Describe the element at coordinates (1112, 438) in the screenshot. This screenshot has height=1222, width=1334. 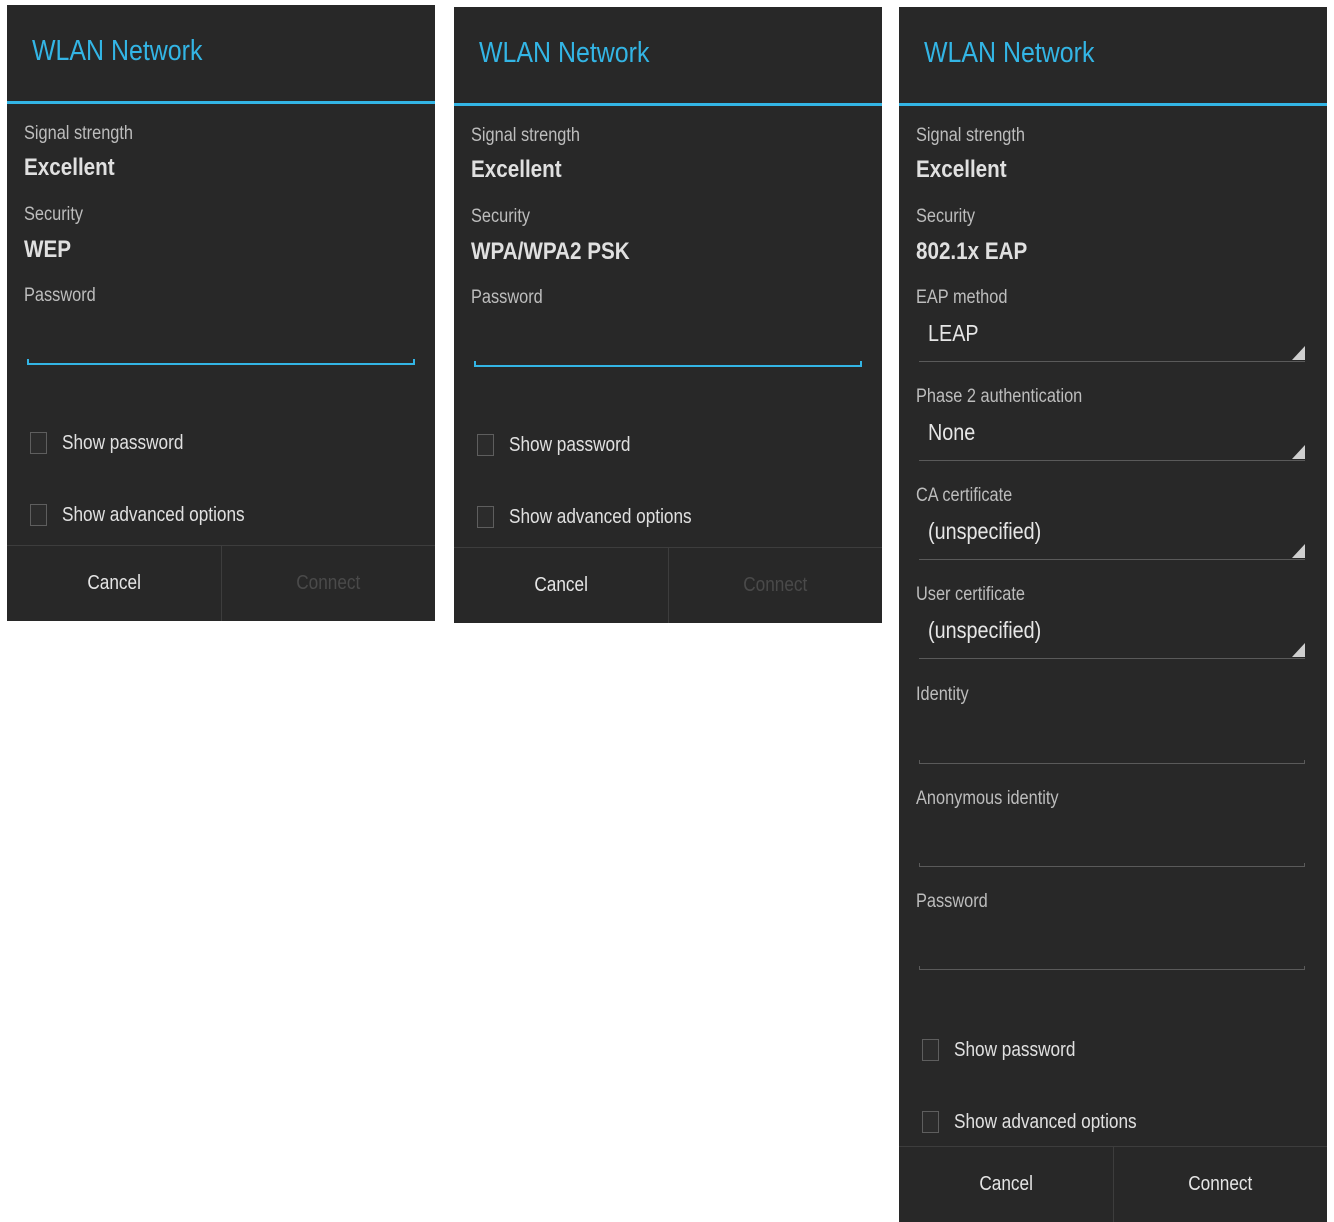
I see `phase2-auth-spinner: None` at that location.